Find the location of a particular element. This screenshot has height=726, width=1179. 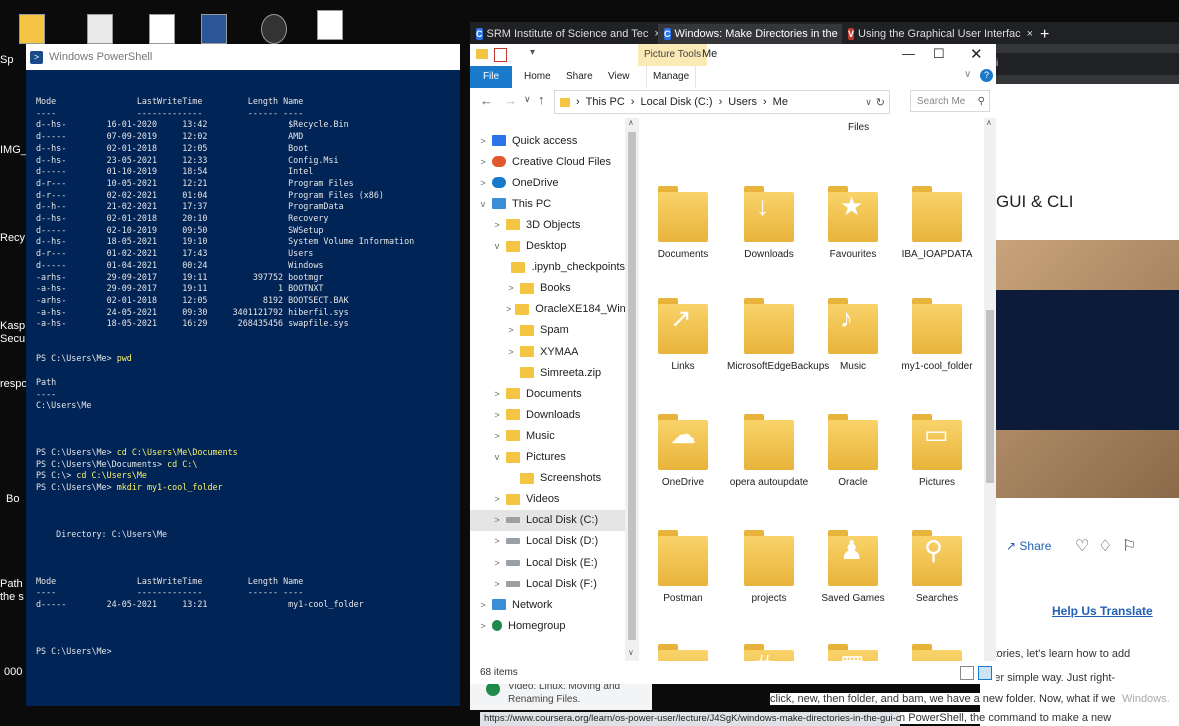

nav-item-pictures: v Pictures is located at coordinates (547, 457).